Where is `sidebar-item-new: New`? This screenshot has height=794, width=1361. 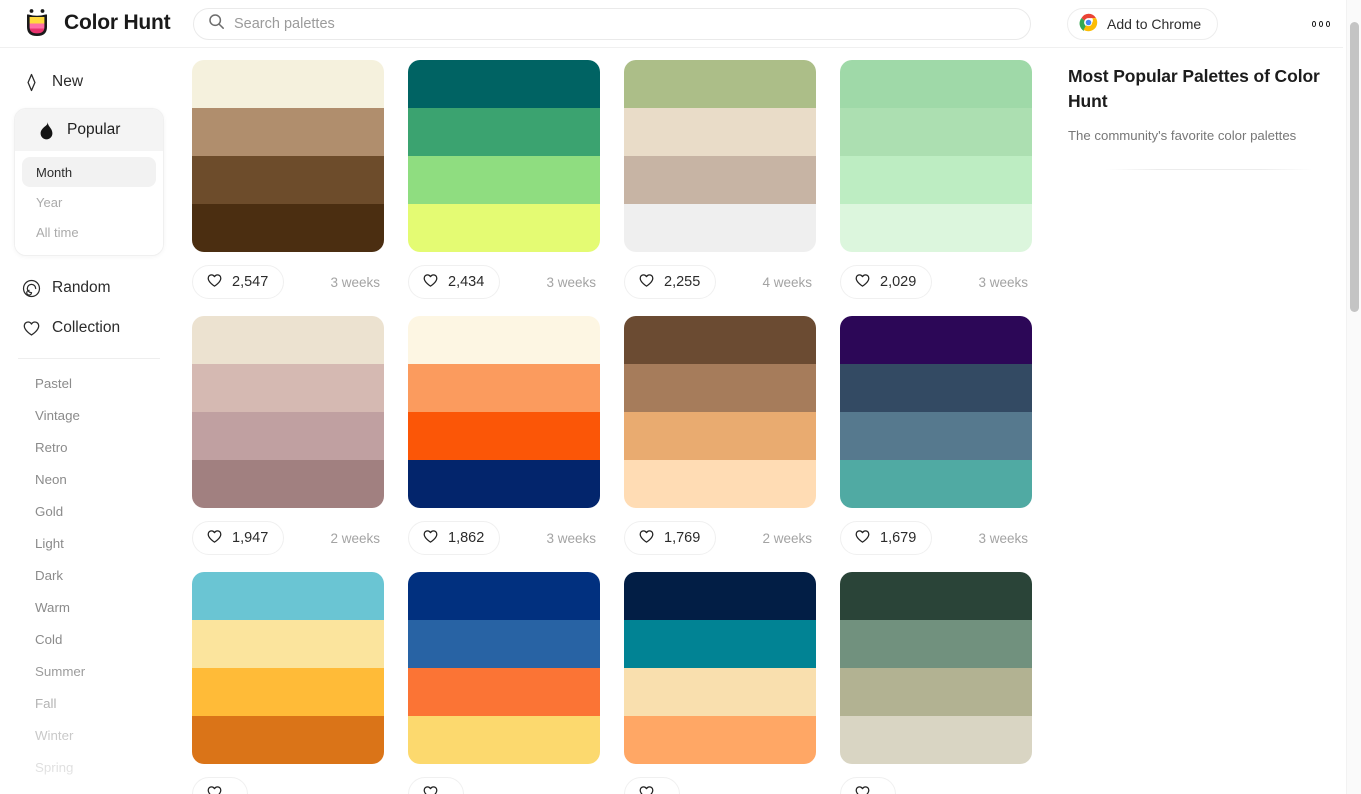 sidebar-item-new: New is located at coordinates (89, 82).